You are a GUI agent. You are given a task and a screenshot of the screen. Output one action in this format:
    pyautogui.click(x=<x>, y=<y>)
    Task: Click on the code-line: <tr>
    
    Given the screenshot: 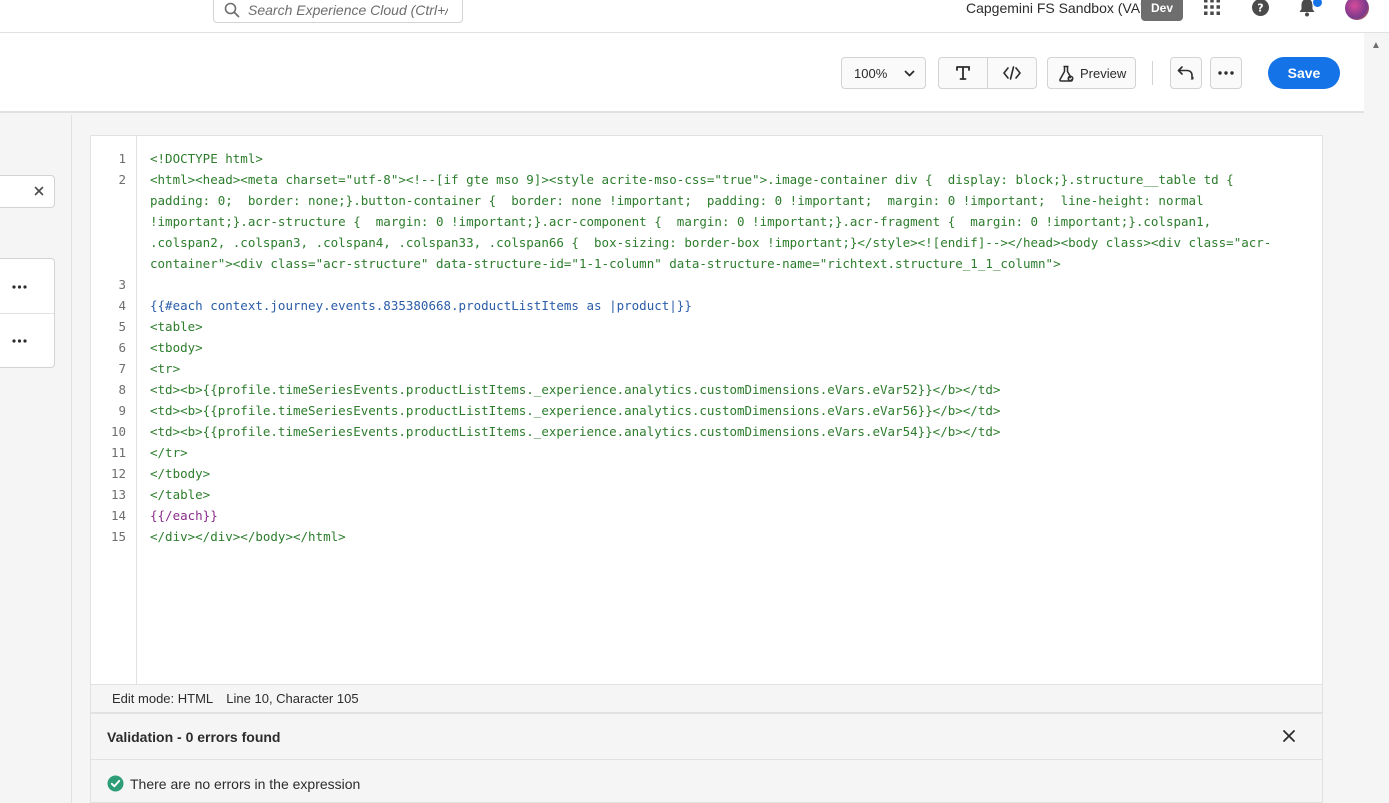 What is the action you would take?
    pyautogui.click(x=165, y=368)
    